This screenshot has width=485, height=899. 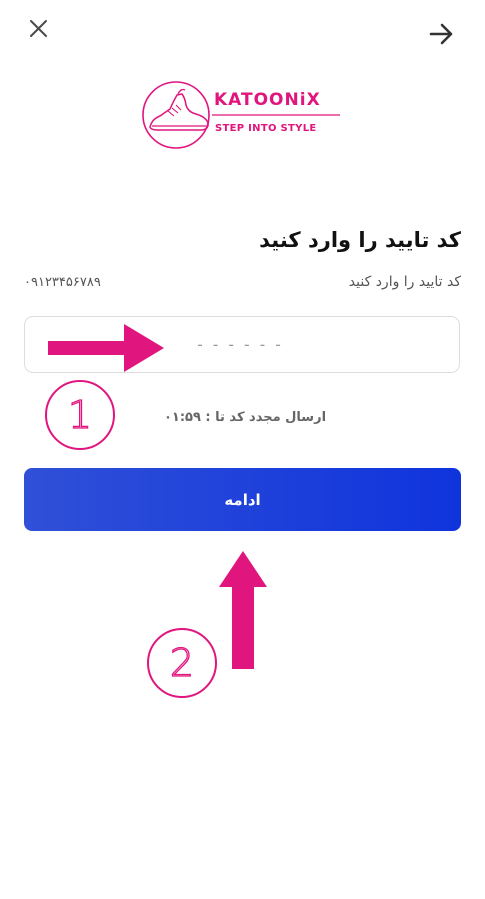 I want to click on annotation-arrow-up, so click(x=243, y=610).